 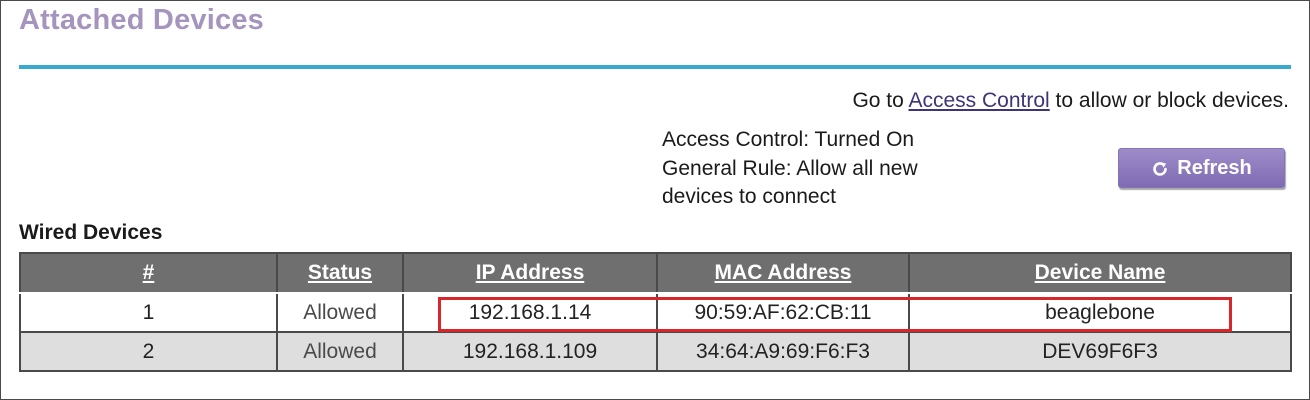 I want to click on column-header-number-label: #, so click(x=149, y=272).